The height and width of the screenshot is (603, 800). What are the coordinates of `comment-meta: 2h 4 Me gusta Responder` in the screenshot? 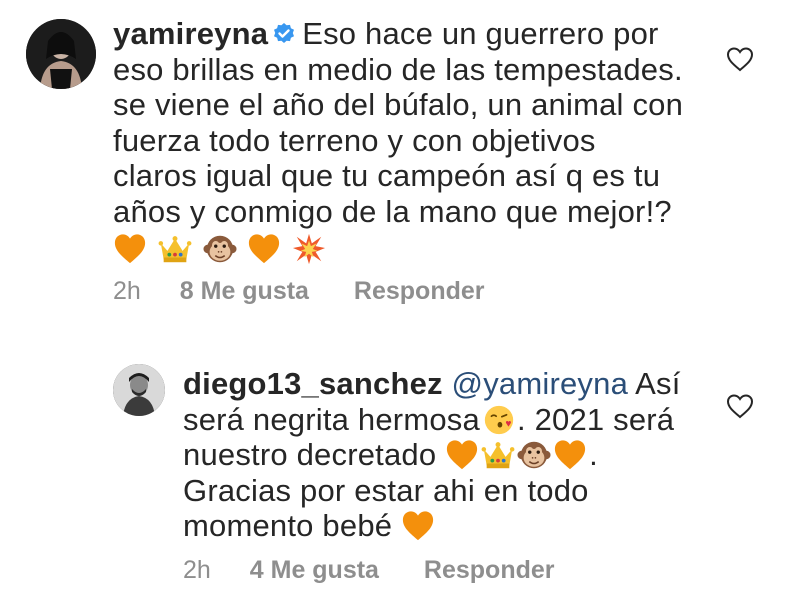 It's located at (369, 570).